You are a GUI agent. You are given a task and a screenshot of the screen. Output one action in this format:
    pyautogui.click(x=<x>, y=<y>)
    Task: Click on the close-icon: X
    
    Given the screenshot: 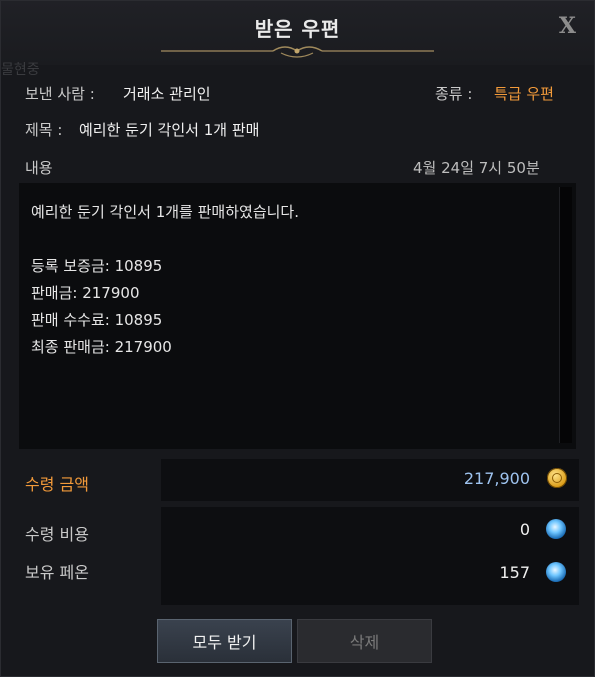 What is the action you would take?
    pyautogui.click(x=567, y=26)
    